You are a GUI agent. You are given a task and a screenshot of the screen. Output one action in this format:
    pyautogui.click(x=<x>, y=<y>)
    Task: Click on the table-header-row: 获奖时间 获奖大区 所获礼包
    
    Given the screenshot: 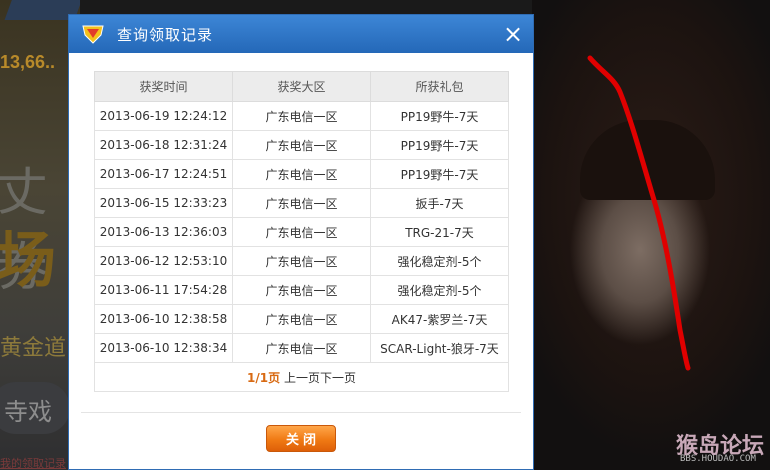 What is the action you would take?
    pyautogui.click(x=301, y=86)
    